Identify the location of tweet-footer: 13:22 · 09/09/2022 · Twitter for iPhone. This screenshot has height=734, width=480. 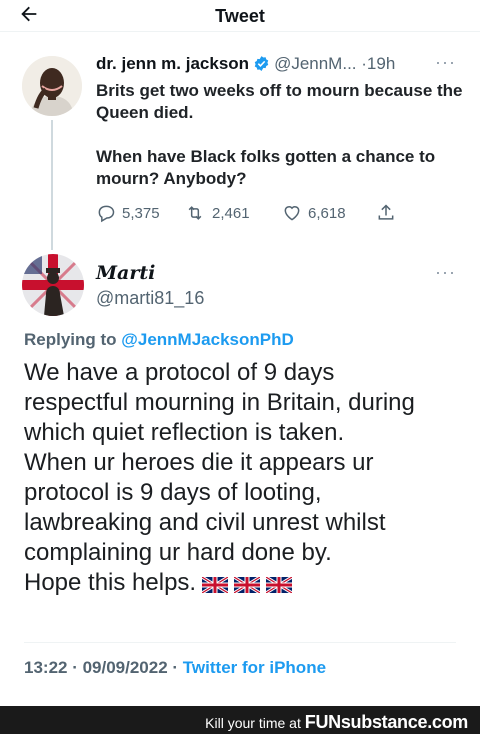
(175, 668).